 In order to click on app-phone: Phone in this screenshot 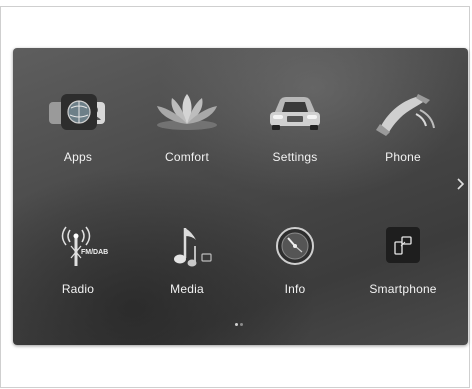, I will do `click(403, 142)`.